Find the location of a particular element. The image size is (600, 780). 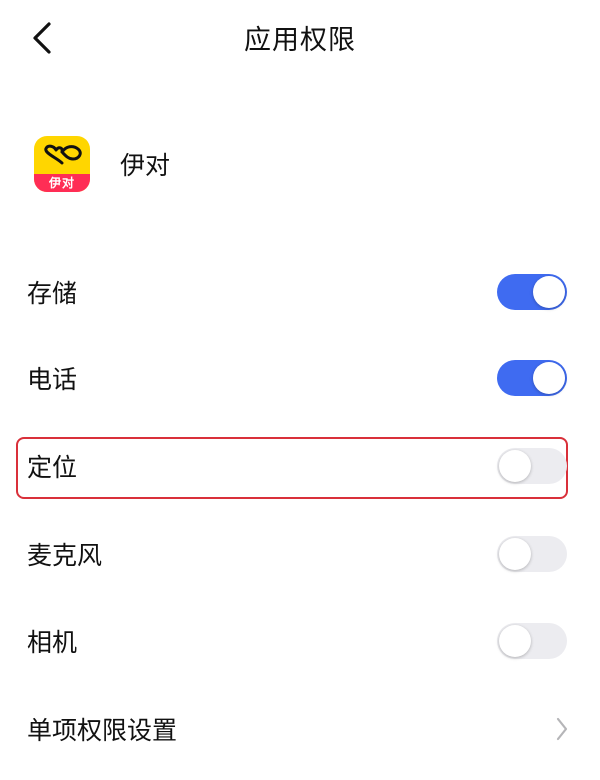

permission-row-phone: 电话 is located at coordinates (300, 378).